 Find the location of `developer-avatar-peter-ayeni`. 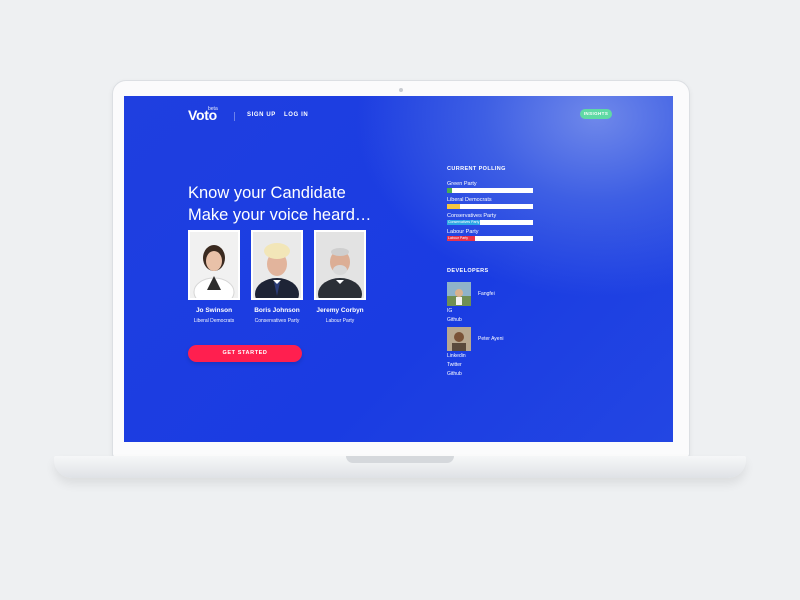

developer-avatar-peter-ayeni is located at coordinates (459, 339).